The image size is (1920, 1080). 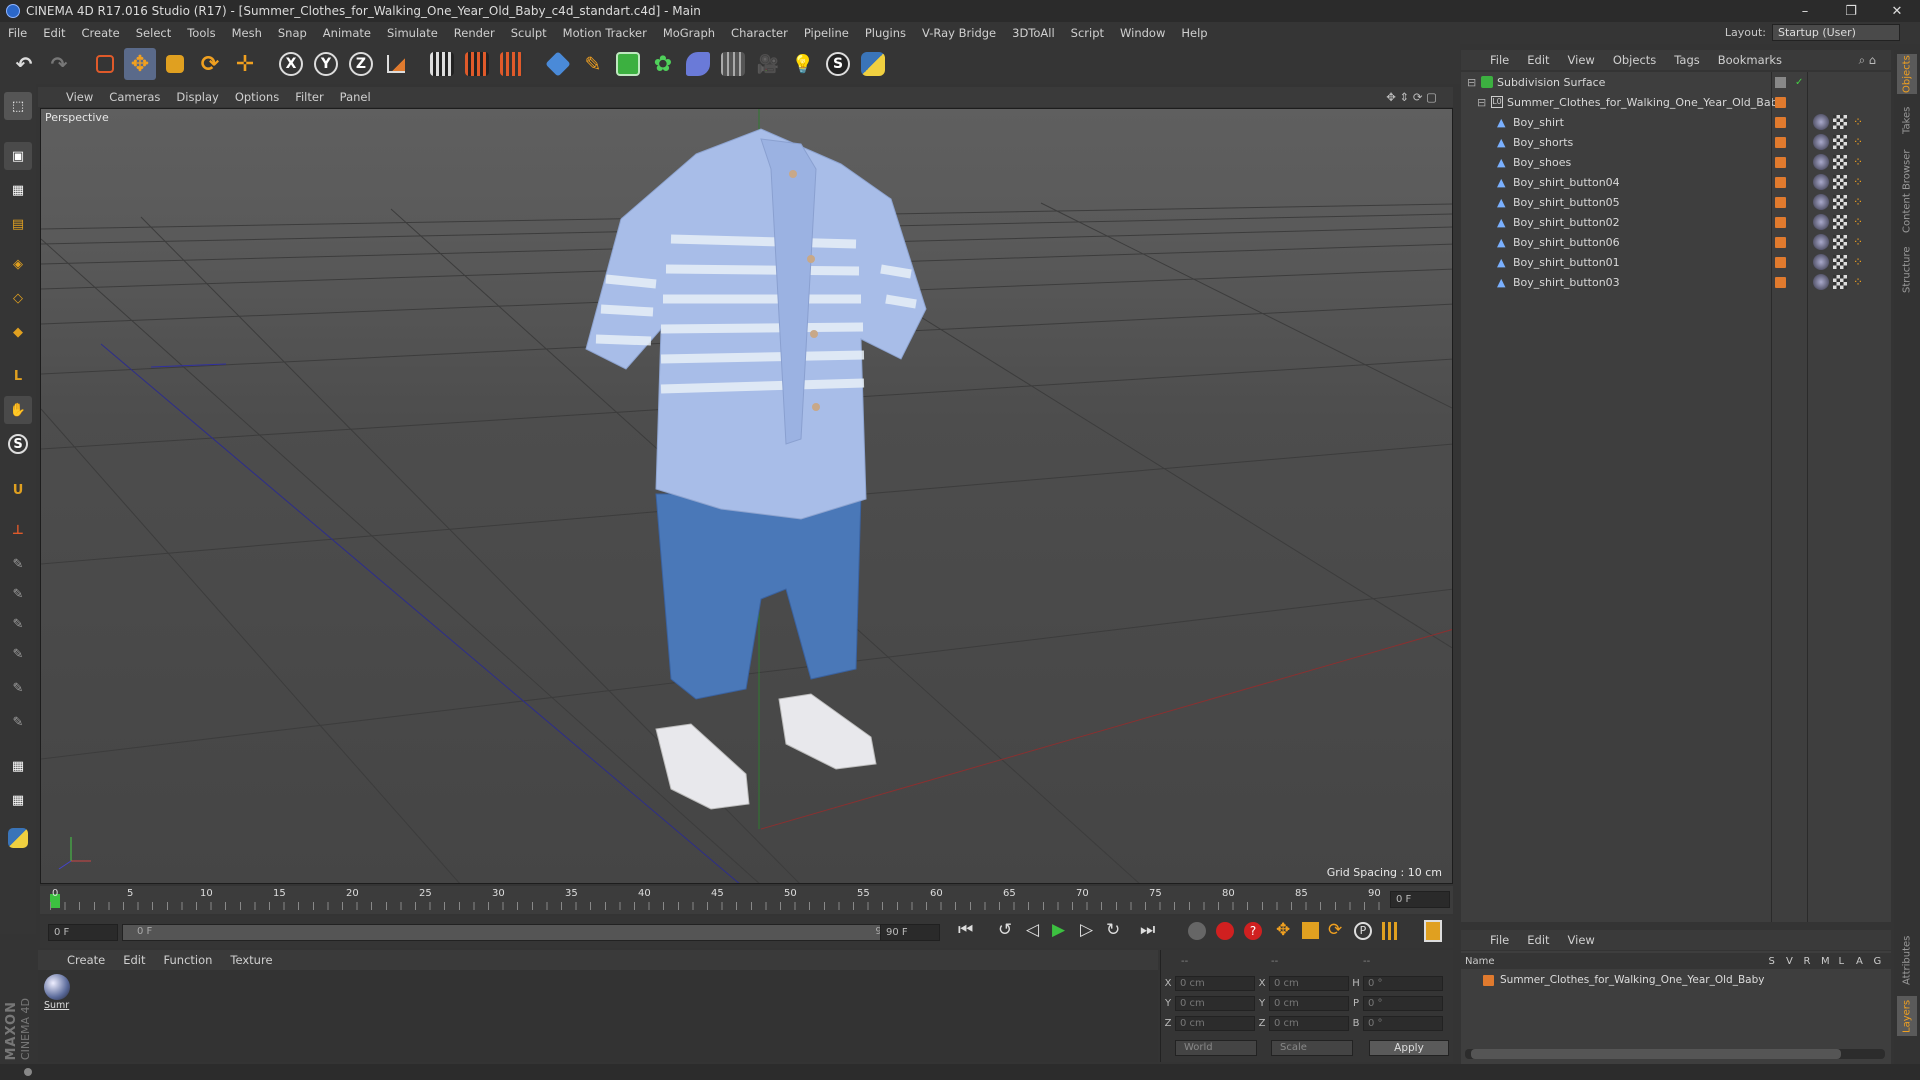 What do you see at coordinates (1058, 930) in the screenshot?
I see `play-button: ▶` at bounding box center [1058, 930].